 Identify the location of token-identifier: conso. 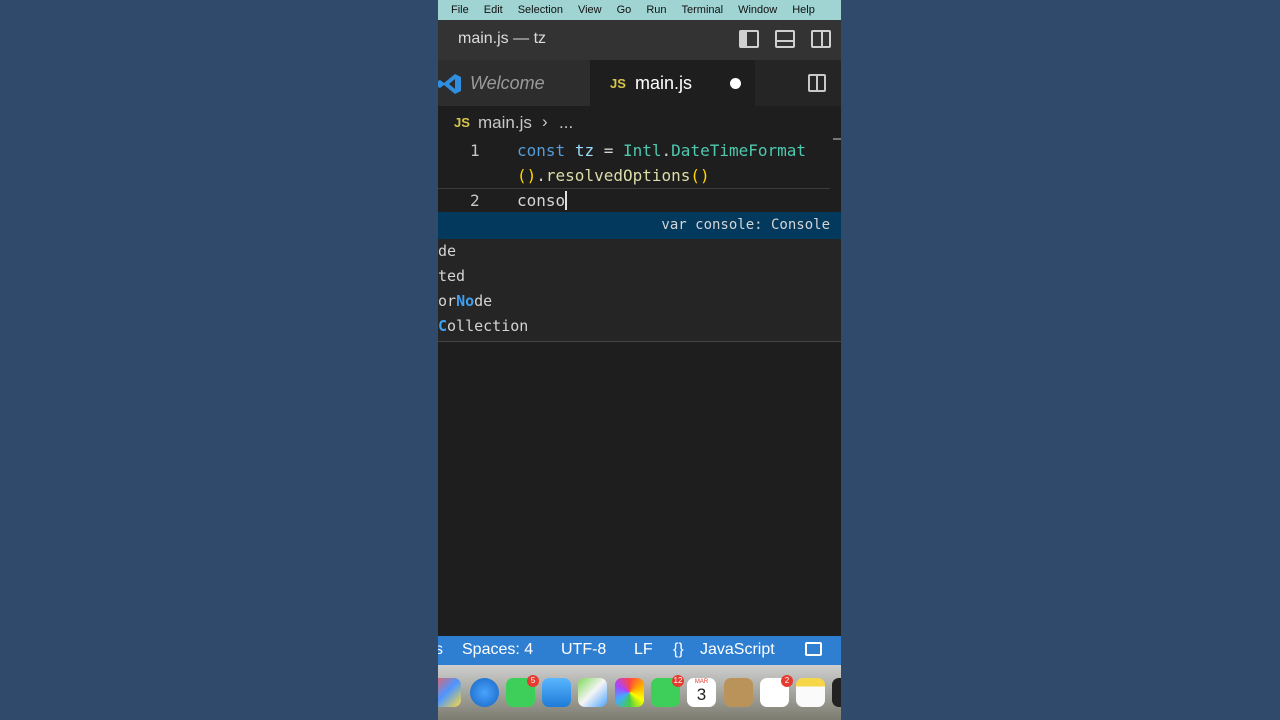
(541, 200).